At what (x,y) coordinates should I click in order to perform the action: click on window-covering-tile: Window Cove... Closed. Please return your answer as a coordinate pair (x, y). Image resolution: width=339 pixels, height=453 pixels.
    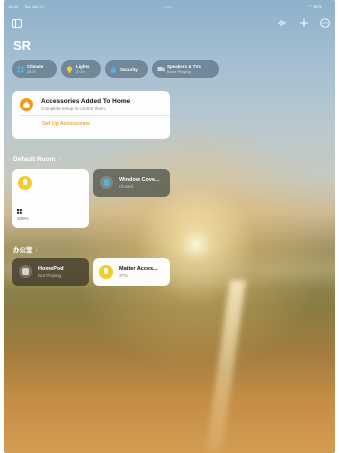
    Looking at the image, I should click on (131, 183).